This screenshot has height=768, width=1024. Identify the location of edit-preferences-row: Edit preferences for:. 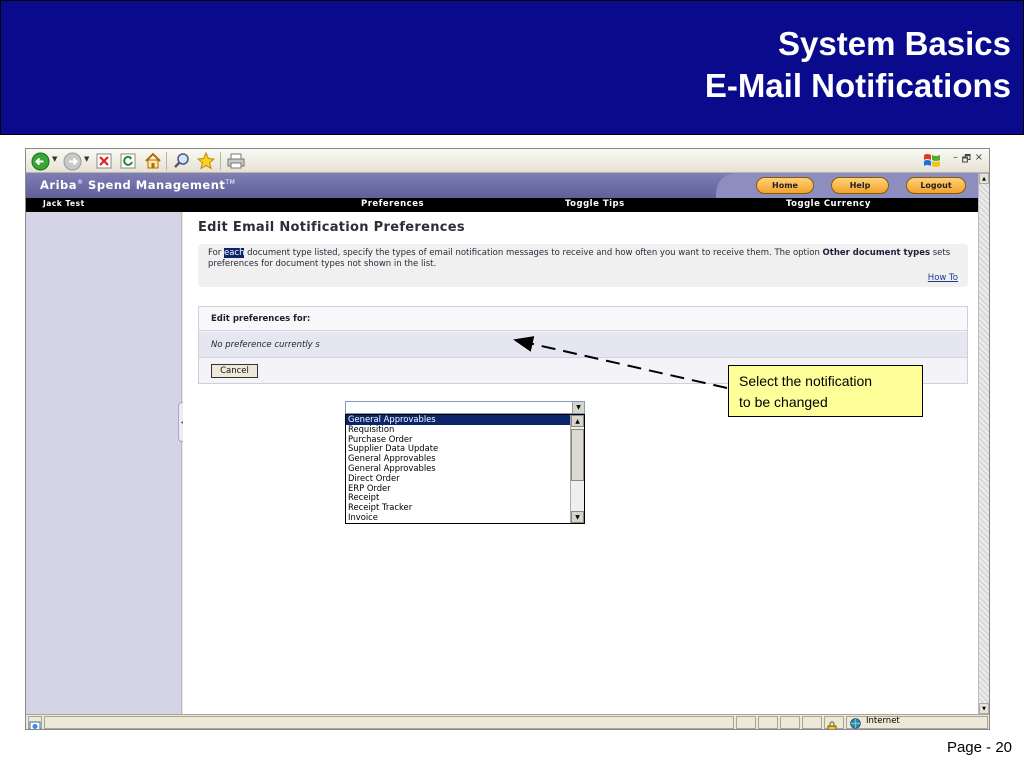
(583, 319).